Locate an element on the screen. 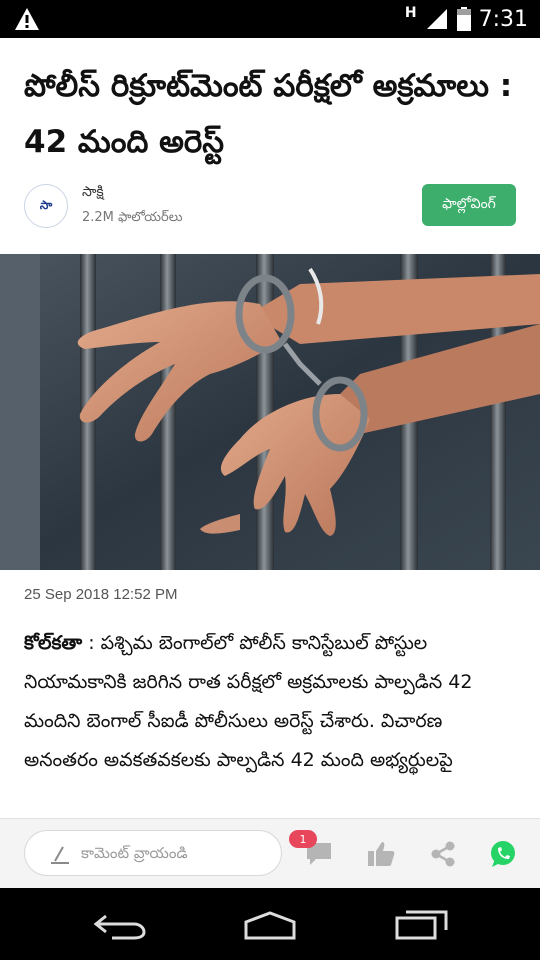 The image size is (540, 960). comment-placeholder: కామెంట్ వ్రాయండి is located at coordinates (134, 853).